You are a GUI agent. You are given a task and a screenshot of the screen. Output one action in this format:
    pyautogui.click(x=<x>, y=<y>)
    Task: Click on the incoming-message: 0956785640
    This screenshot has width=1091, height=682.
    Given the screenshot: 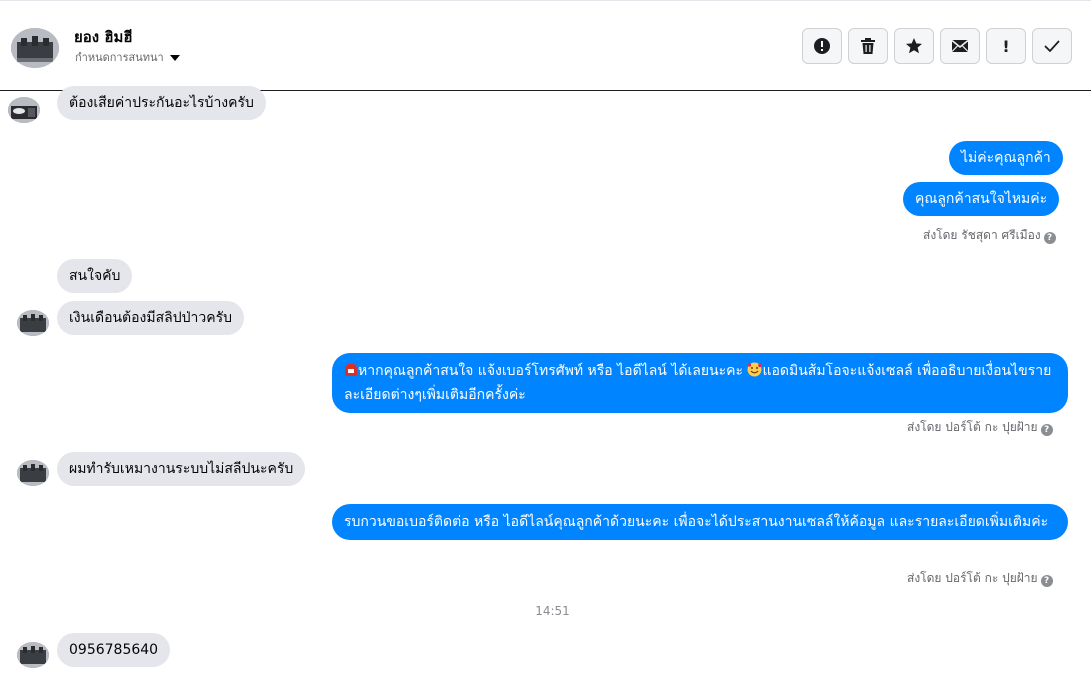 What is the action you would take?
    pyautogui.click(x=114, y=650)
    